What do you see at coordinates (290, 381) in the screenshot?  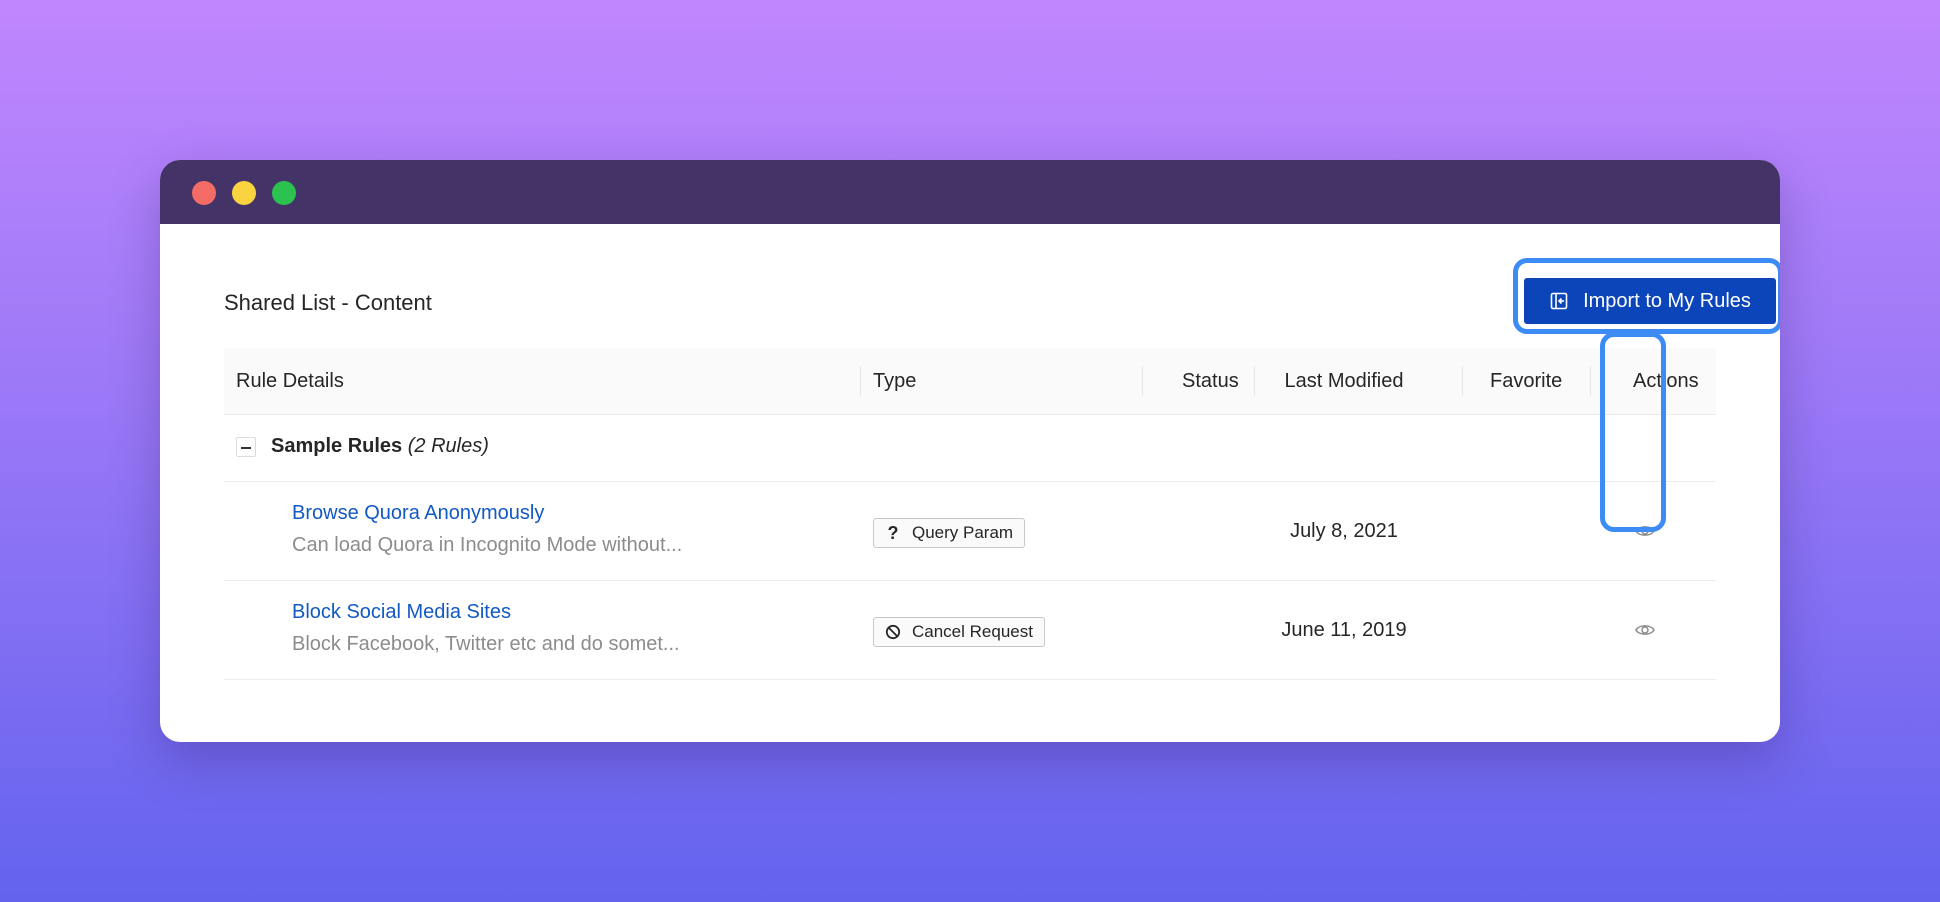 I see `column-rule-details: Rule Details` at bounding box center [290, 381].